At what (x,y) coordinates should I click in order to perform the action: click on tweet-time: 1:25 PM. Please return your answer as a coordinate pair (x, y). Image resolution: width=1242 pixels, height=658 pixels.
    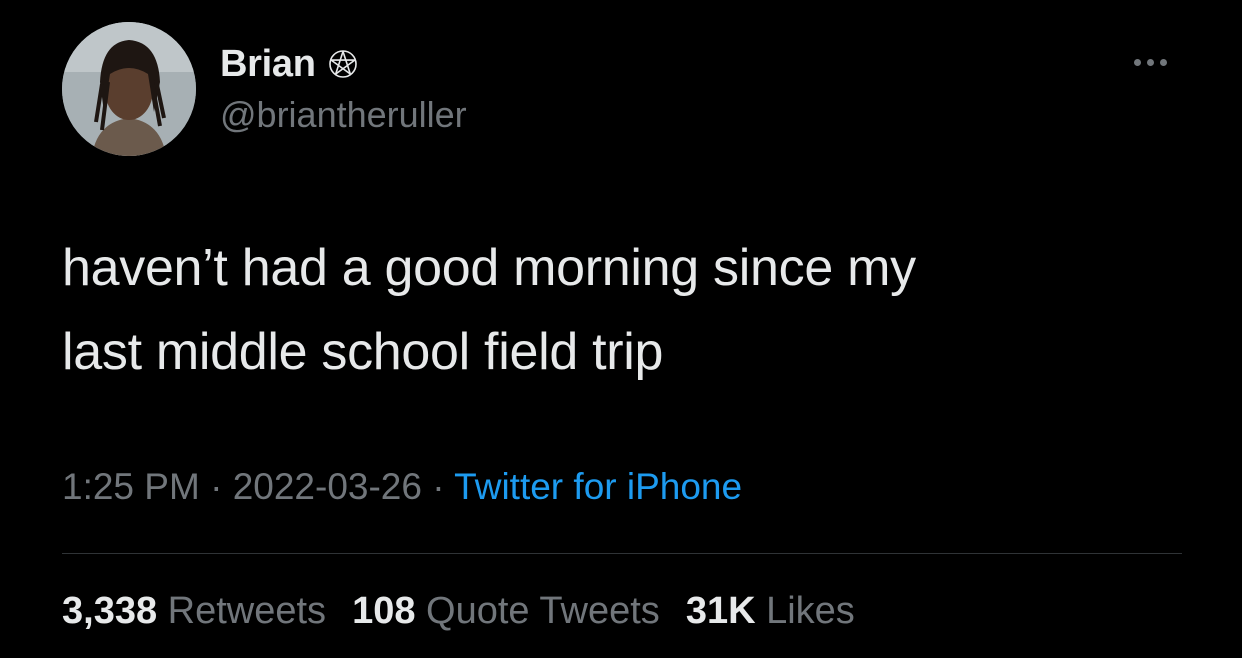
    Looking at the image, I should click on (131, 486).